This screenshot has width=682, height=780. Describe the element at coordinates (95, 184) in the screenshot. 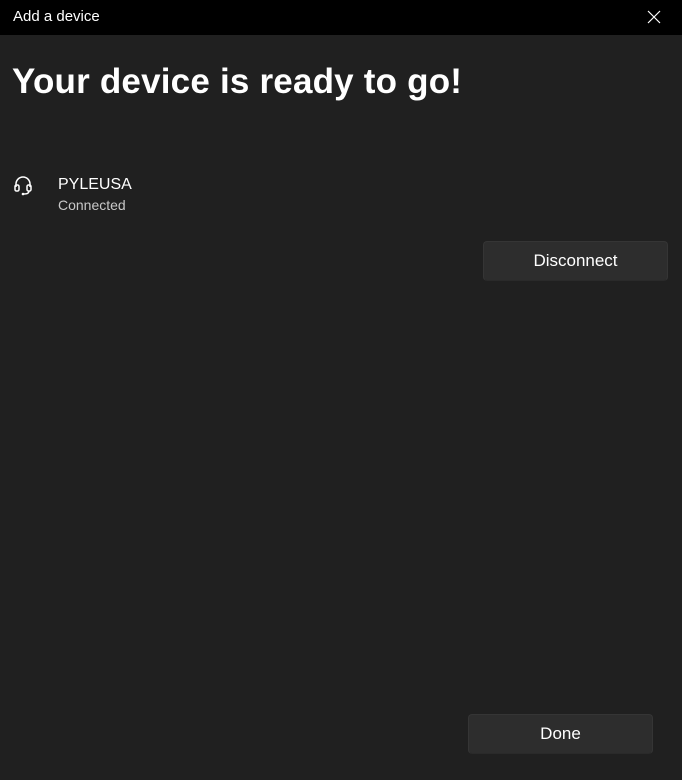

I see `device-name: PYLEUSA` at that location.